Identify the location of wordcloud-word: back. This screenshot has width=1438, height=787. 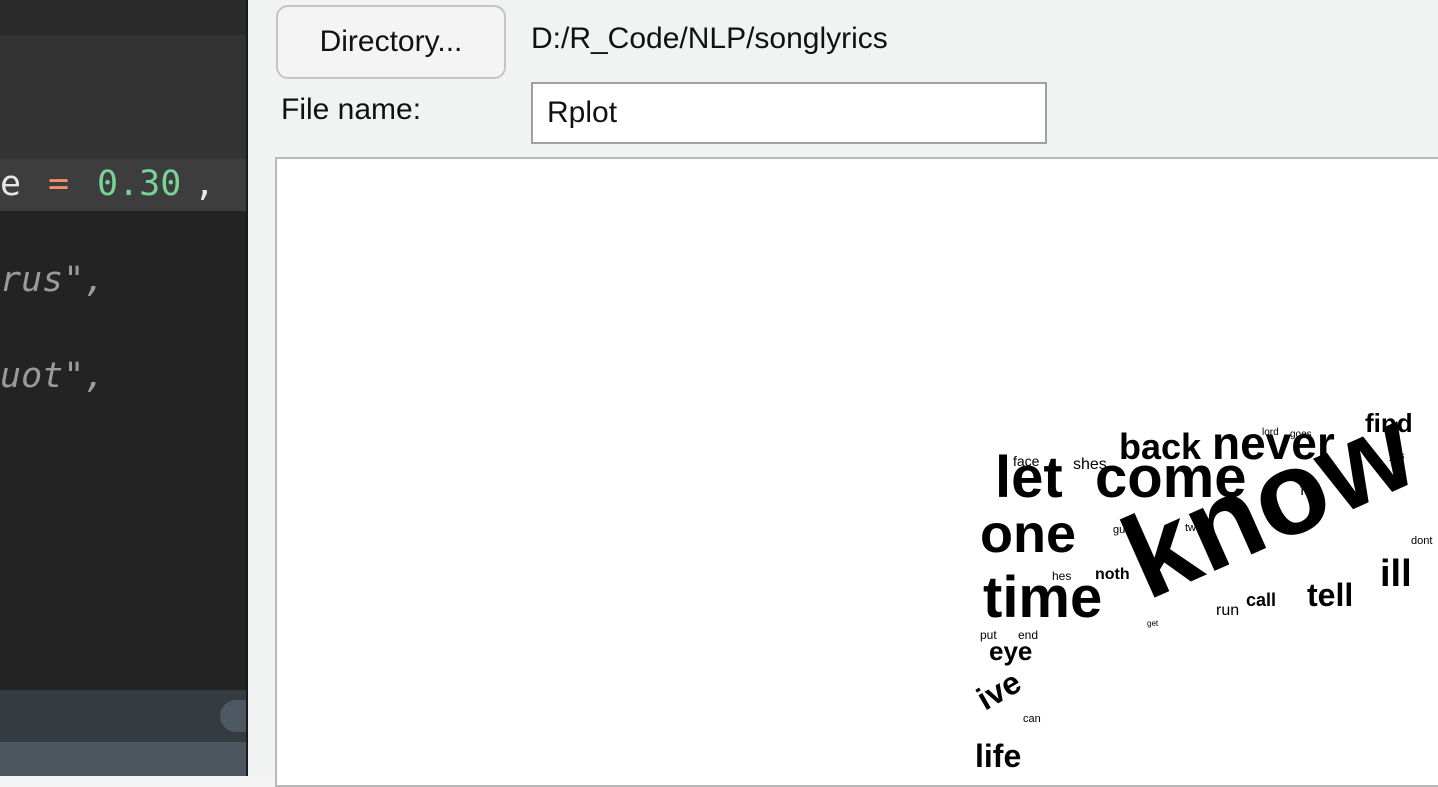
(1160, 446).